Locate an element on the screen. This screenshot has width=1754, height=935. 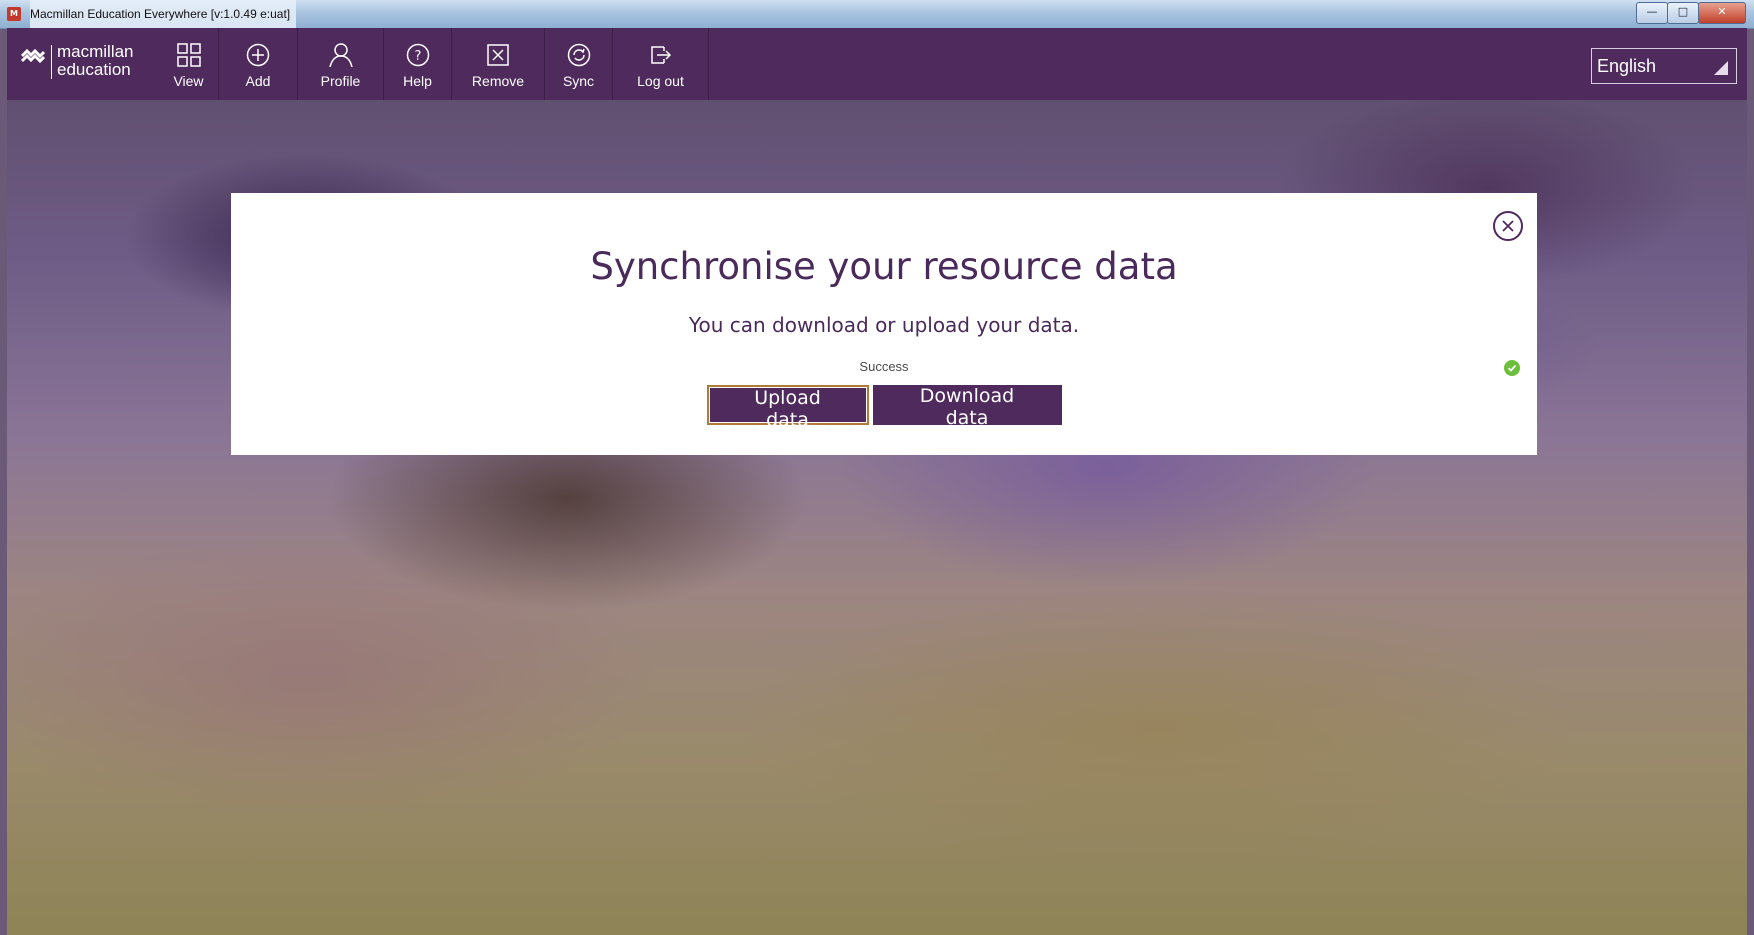
nav-logout: Log out is located at coordinates (661, 64).